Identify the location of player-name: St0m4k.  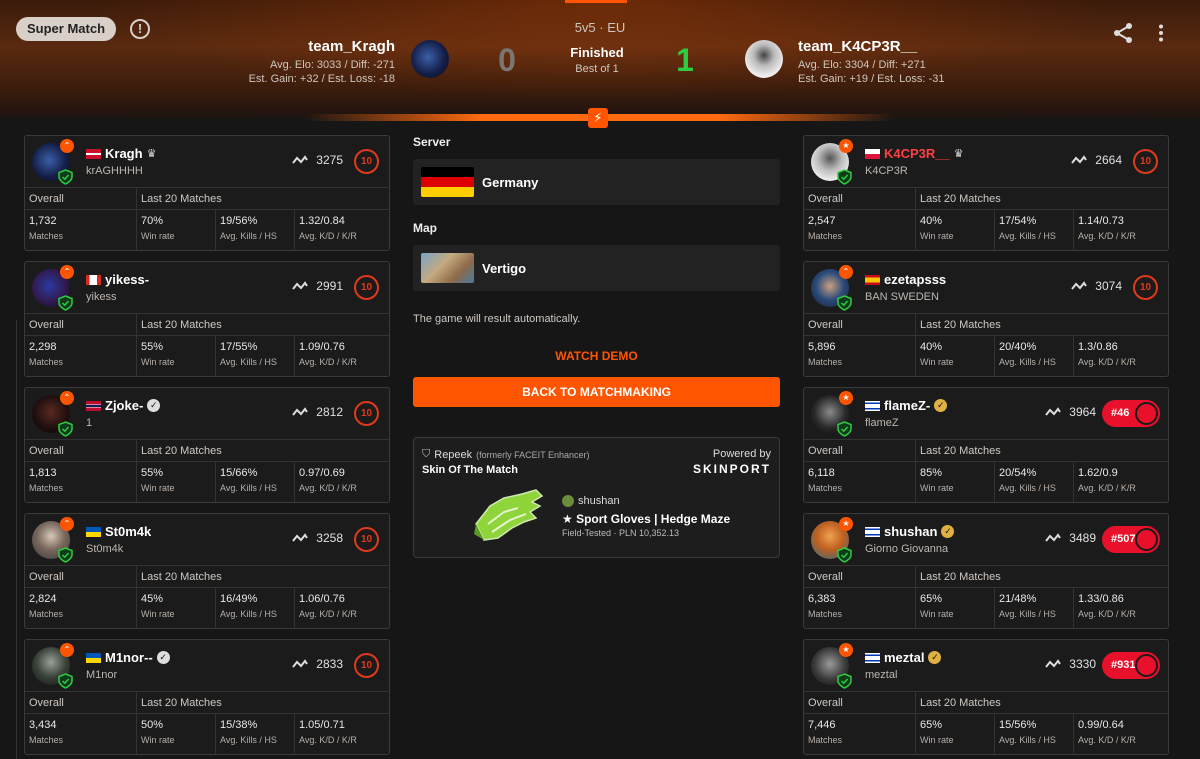
(128, 531).